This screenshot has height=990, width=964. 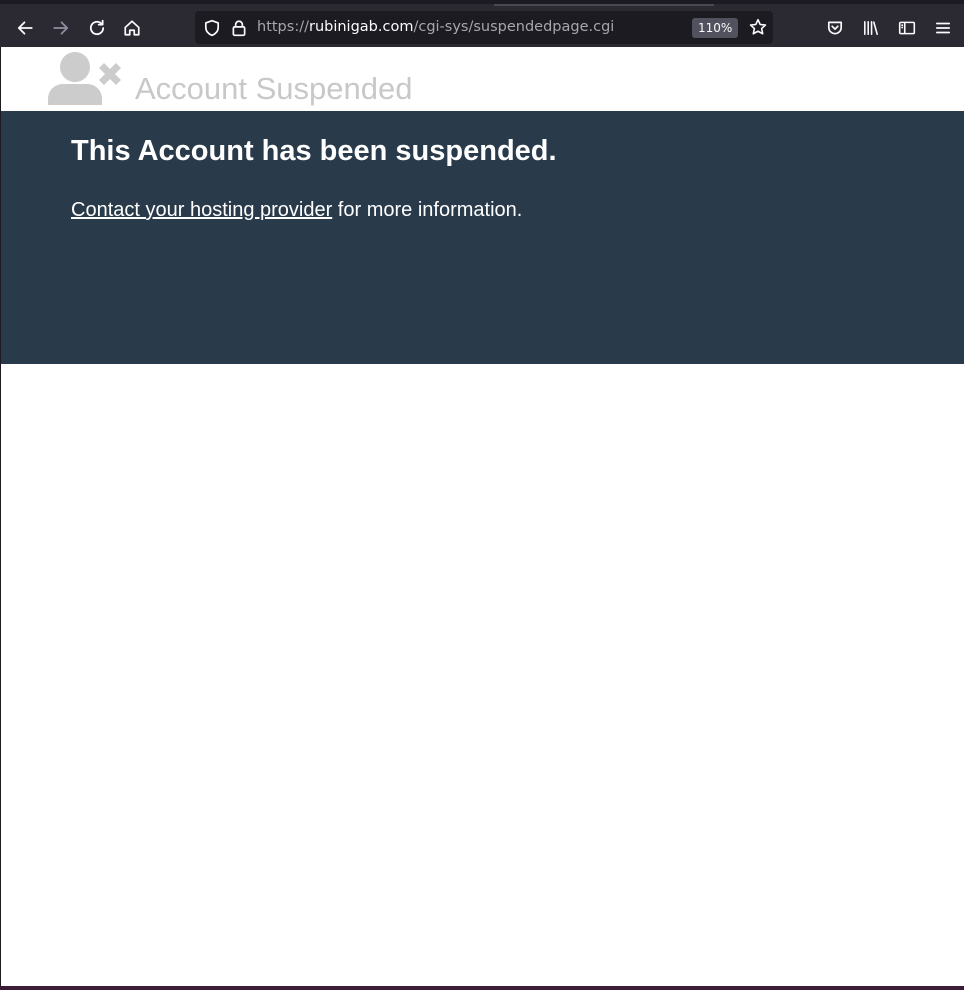 I want to click on zoom-level-button: 110%, so click(x=715, y=28).